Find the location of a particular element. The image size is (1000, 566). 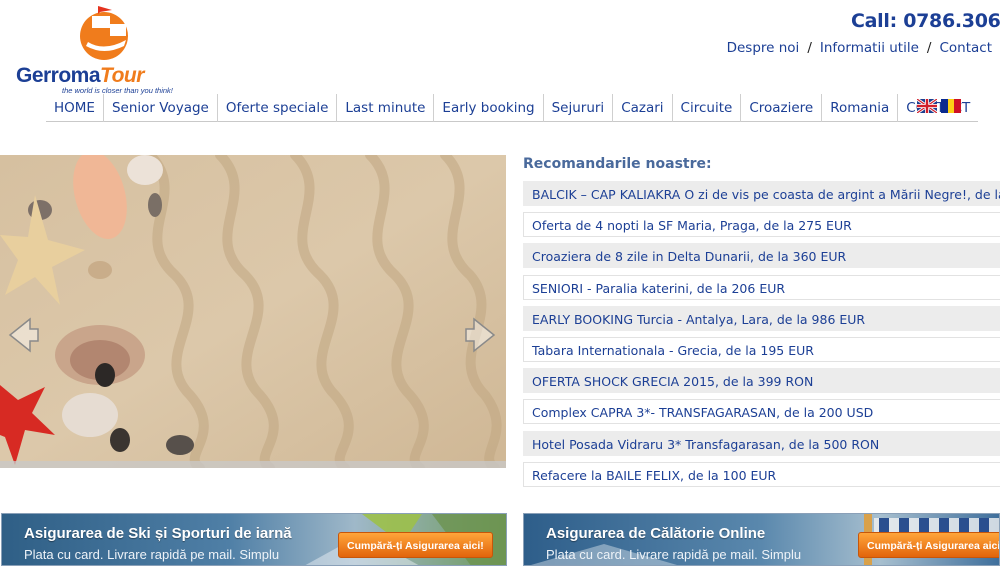

nav-item-last-minute: Last minute is located at coordinates (384, 108).